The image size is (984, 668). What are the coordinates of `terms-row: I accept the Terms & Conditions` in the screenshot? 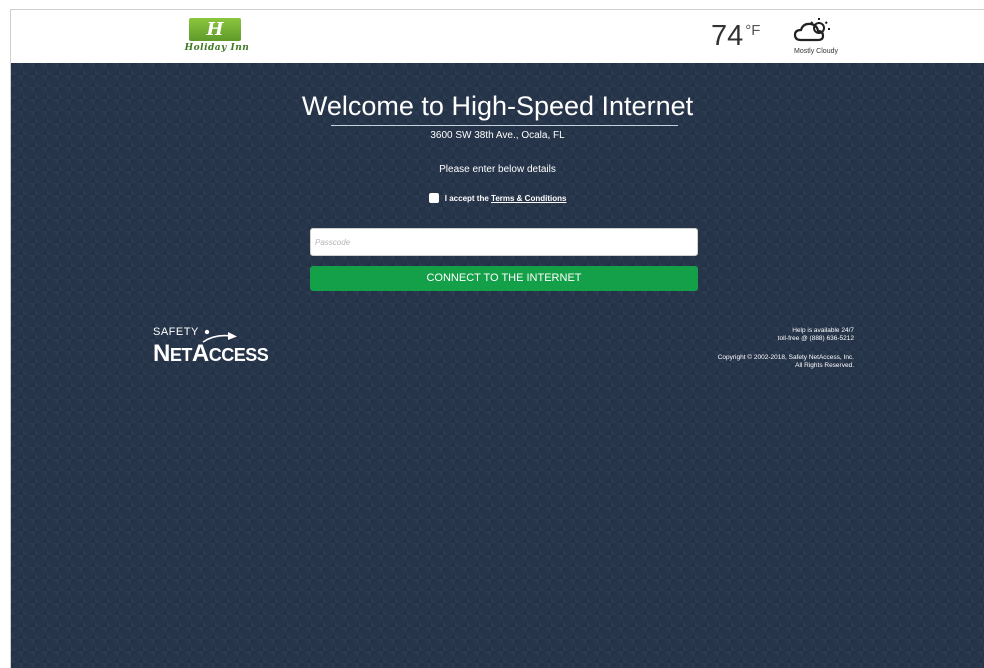 It's located at (497, 198).